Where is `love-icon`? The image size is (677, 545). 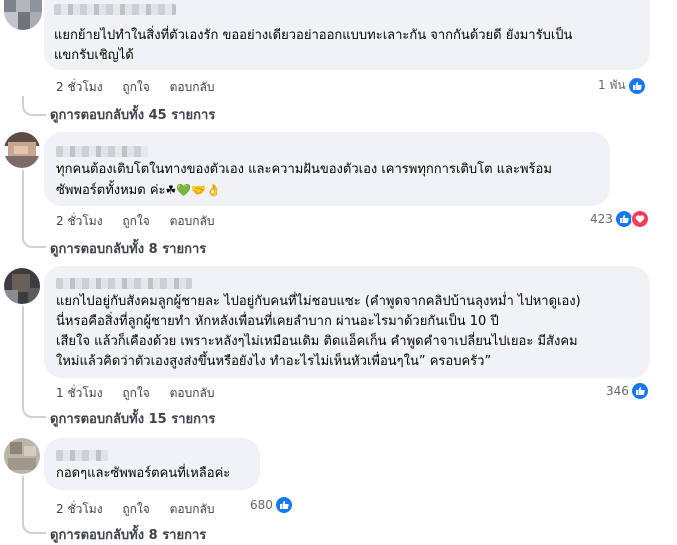
love-icon is located at coordinates (639, 219).